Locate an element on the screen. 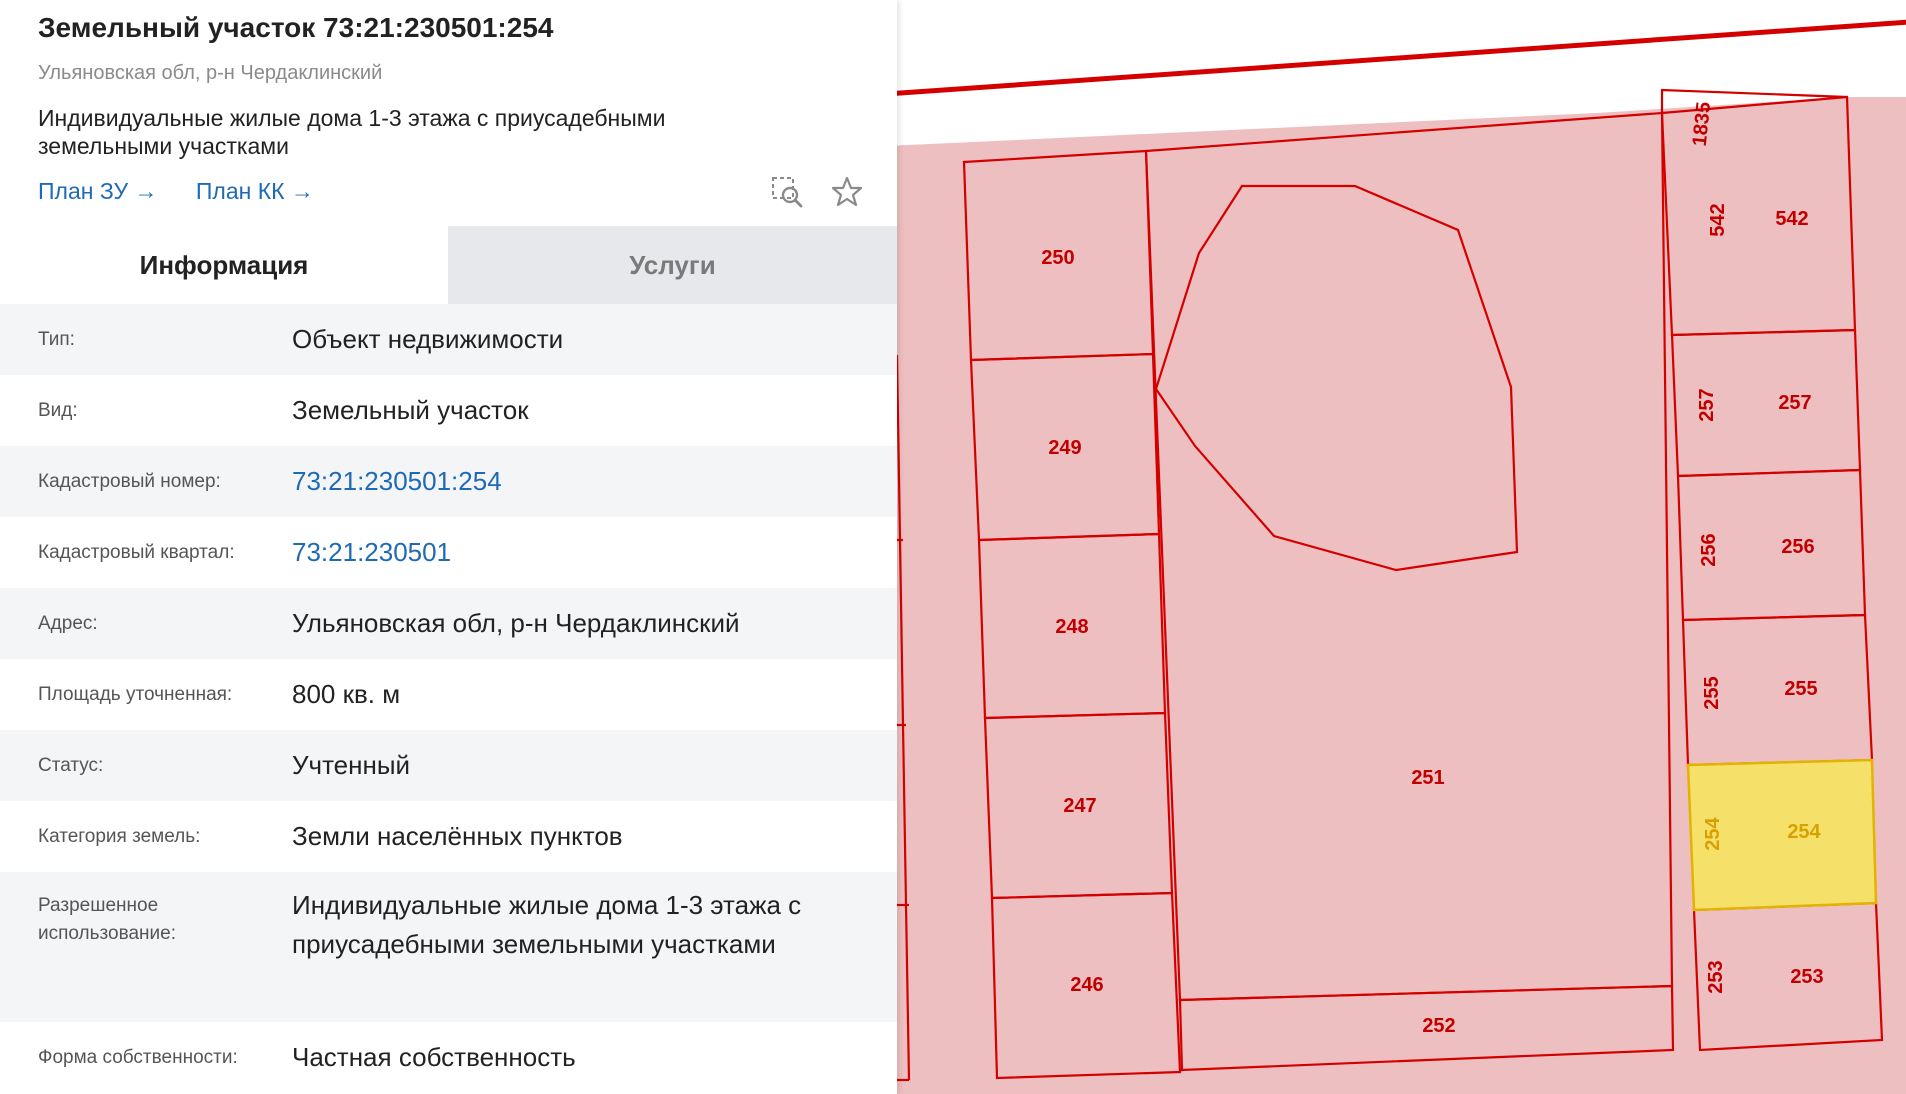 This screenshot has width=1906, height=1094. info-row-cadastral-quarter: Кадастровый квартал: 73:21:230501 is located at coordinates (448, 552).